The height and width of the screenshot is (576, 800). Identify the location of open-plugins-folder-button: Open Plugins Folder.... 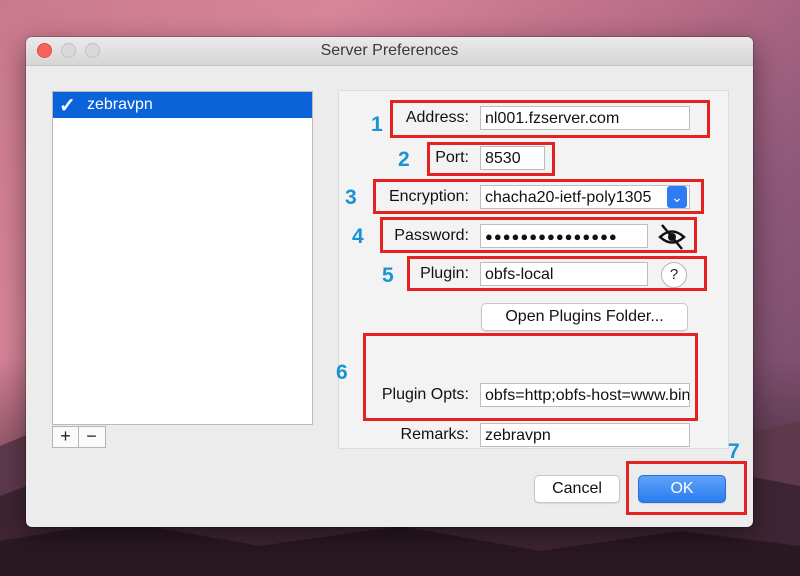
(584, 317).